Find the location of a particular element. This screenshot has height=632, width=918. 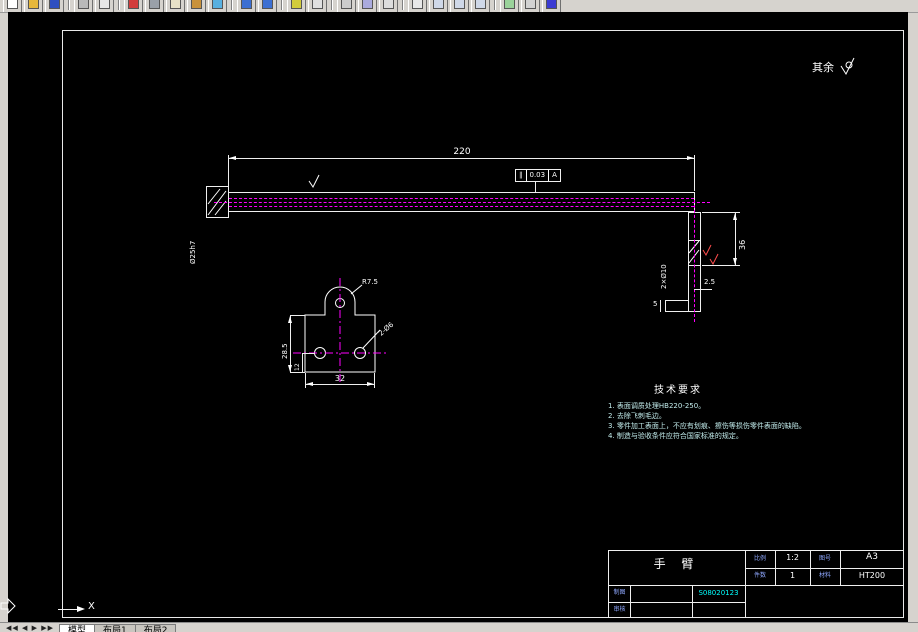

sheet-size: A3 is located at coordinates (872, 557).